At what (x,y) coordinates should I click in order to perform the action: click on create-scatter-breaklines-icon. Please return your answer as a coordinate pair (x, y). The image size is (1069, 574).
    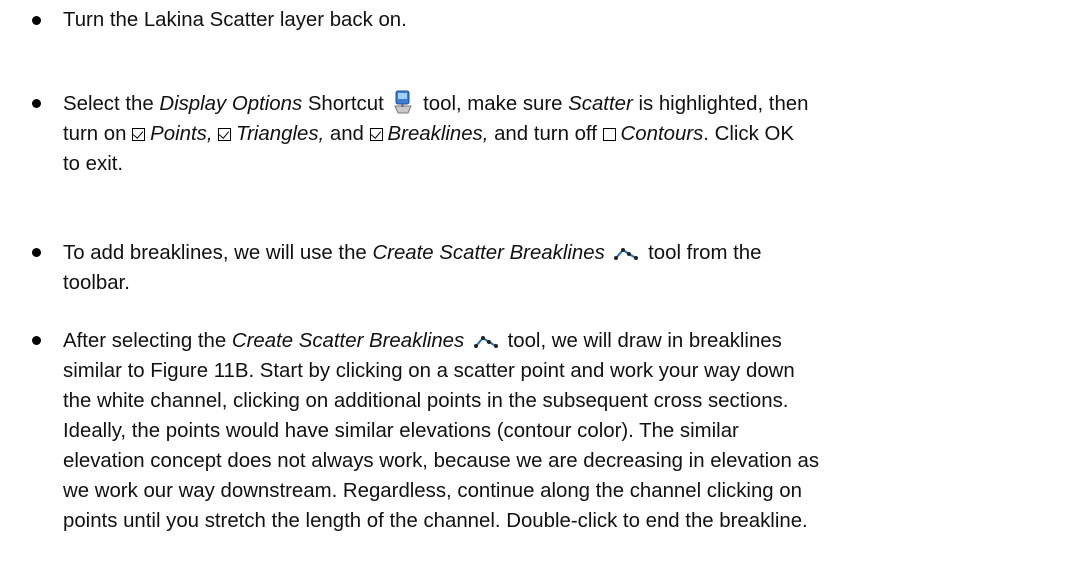
    Looking at the image, I should click on (626, 257).